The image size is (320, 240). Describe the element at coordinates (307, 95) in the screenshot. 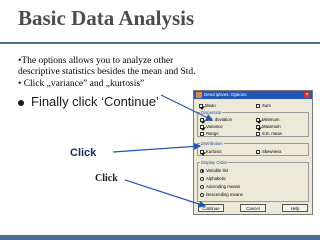

I see `close-icon: ×` at that location.